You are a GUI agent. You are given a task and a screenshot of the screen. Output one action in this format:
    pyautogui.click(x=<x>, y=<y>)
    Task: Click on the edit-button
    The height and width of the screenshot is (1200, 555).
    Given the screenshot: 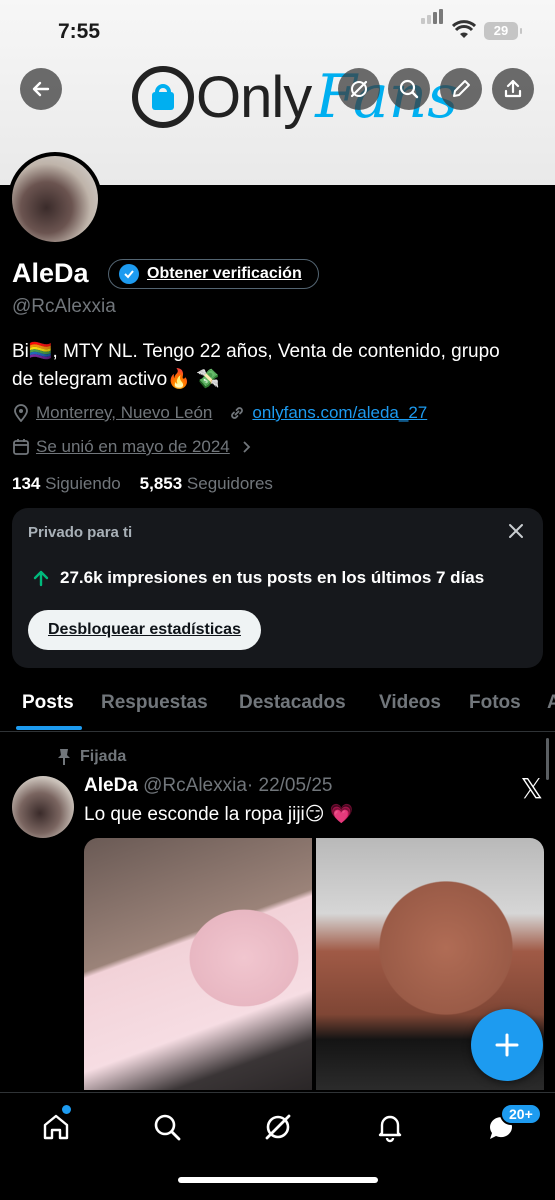 What is the action you would take?
    pyautogui.click(x=461, y=89)
    